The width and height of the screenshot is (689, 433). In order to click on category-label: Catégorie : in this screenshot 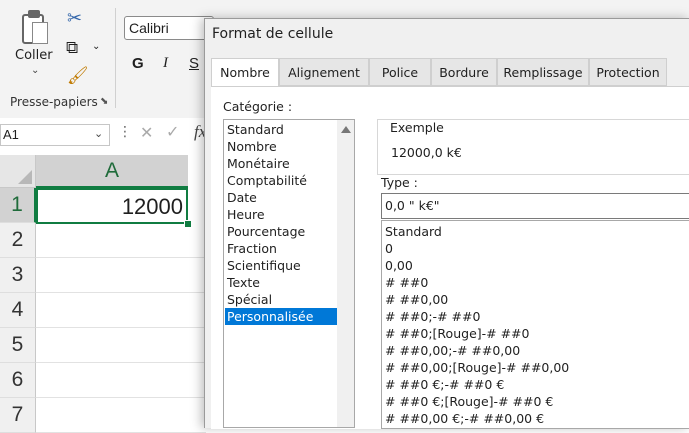, I will do `click(258, 106)`.